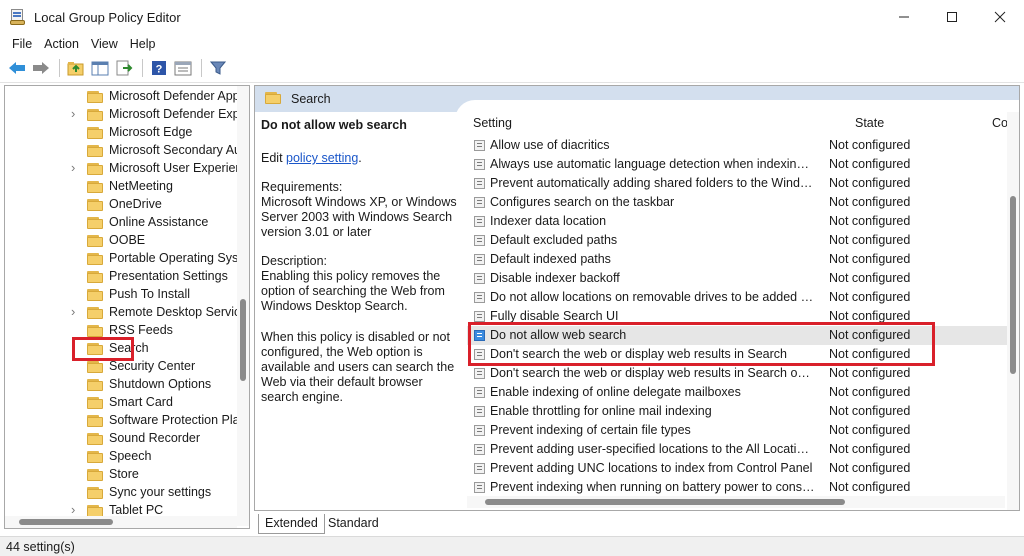 Image resolution: width=1024 pixels, height=556 pixels. I want to click on settings-vertical-scroll-thumb, so click(1013, 285).